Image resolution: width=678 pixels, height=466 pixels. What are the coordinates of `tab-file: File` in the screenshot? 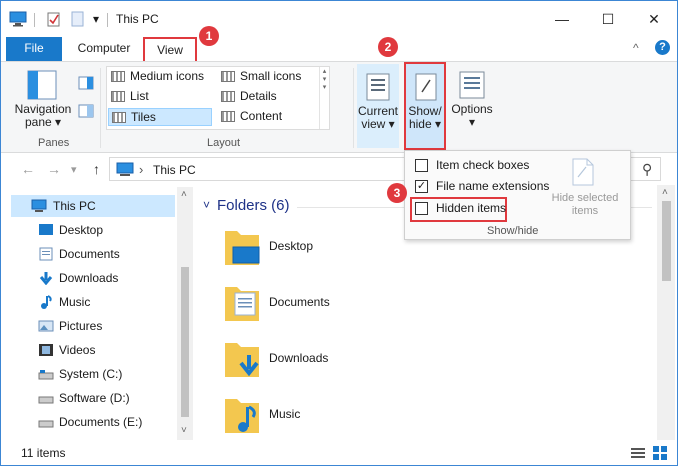 It's located at (34, 49).